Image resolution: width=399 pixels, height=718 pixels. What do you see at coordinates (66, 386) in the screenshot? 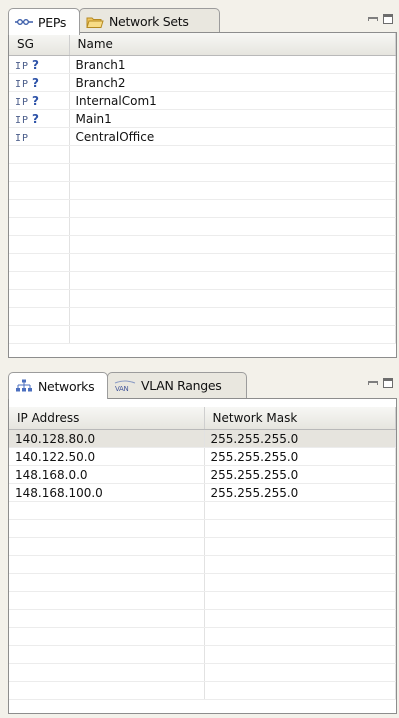
I see `tab-networks-label: Networks` at bounding box center [66, 386].